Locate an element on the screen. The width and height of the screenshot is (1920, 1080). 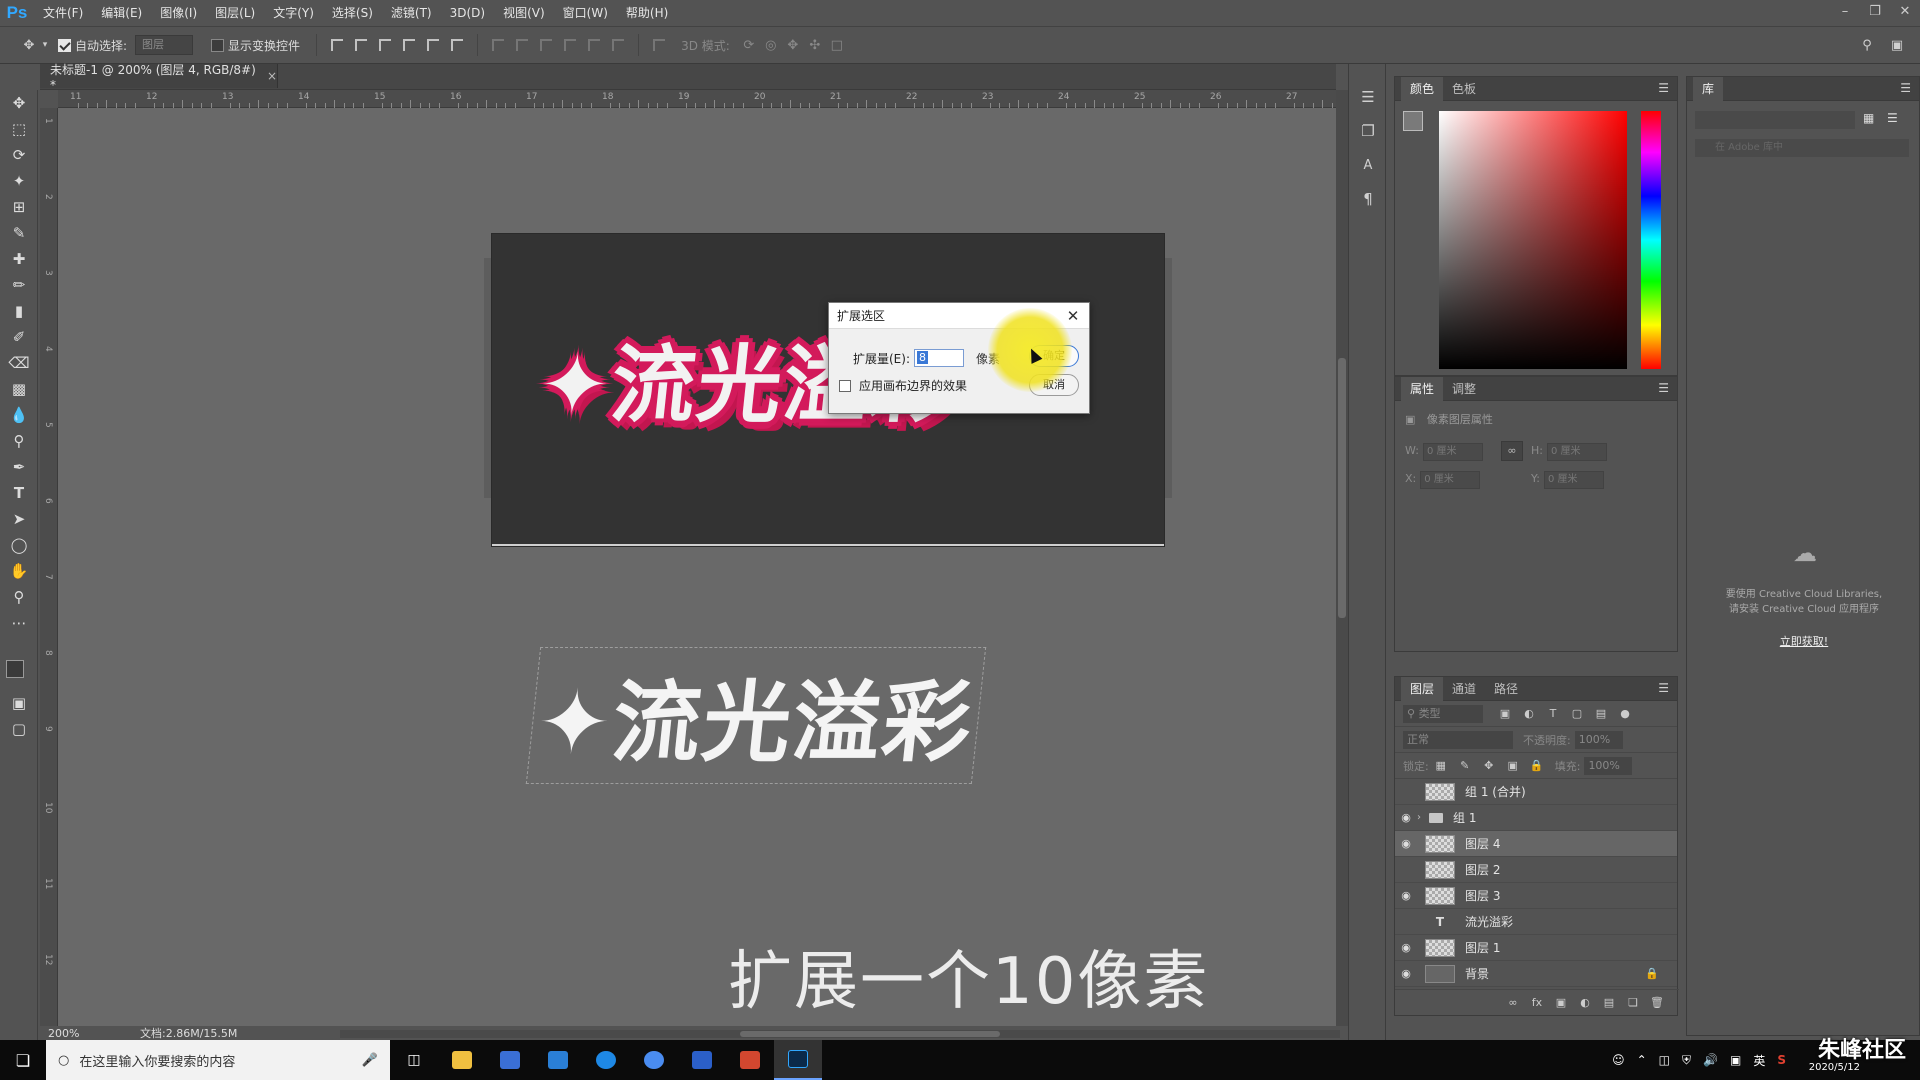
distribute-top-icon is located at coordinates (498, 45).